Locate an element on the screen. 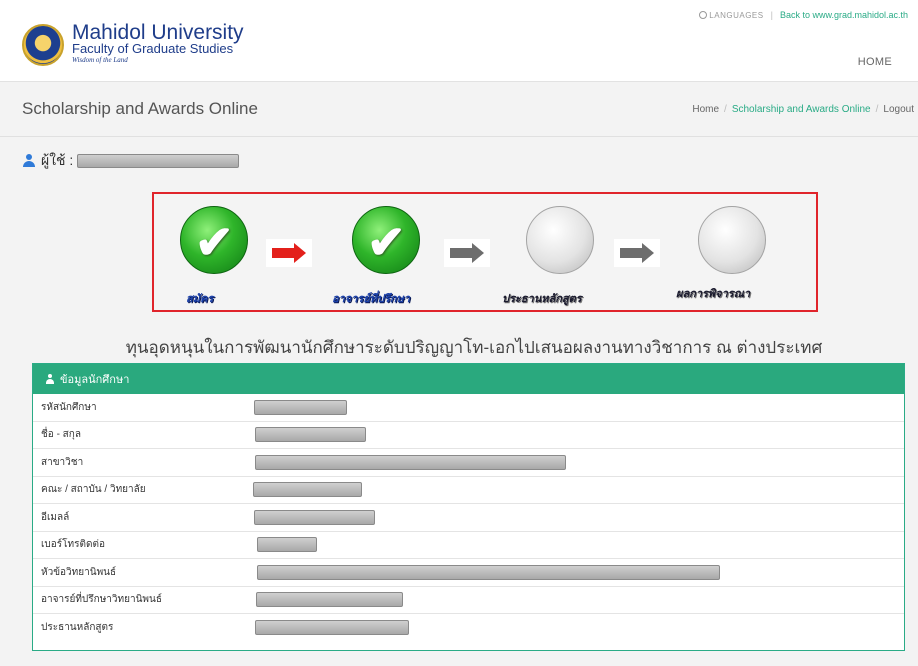  field-row: ชื่อ - สกุล is located at coordinates (468, 435).